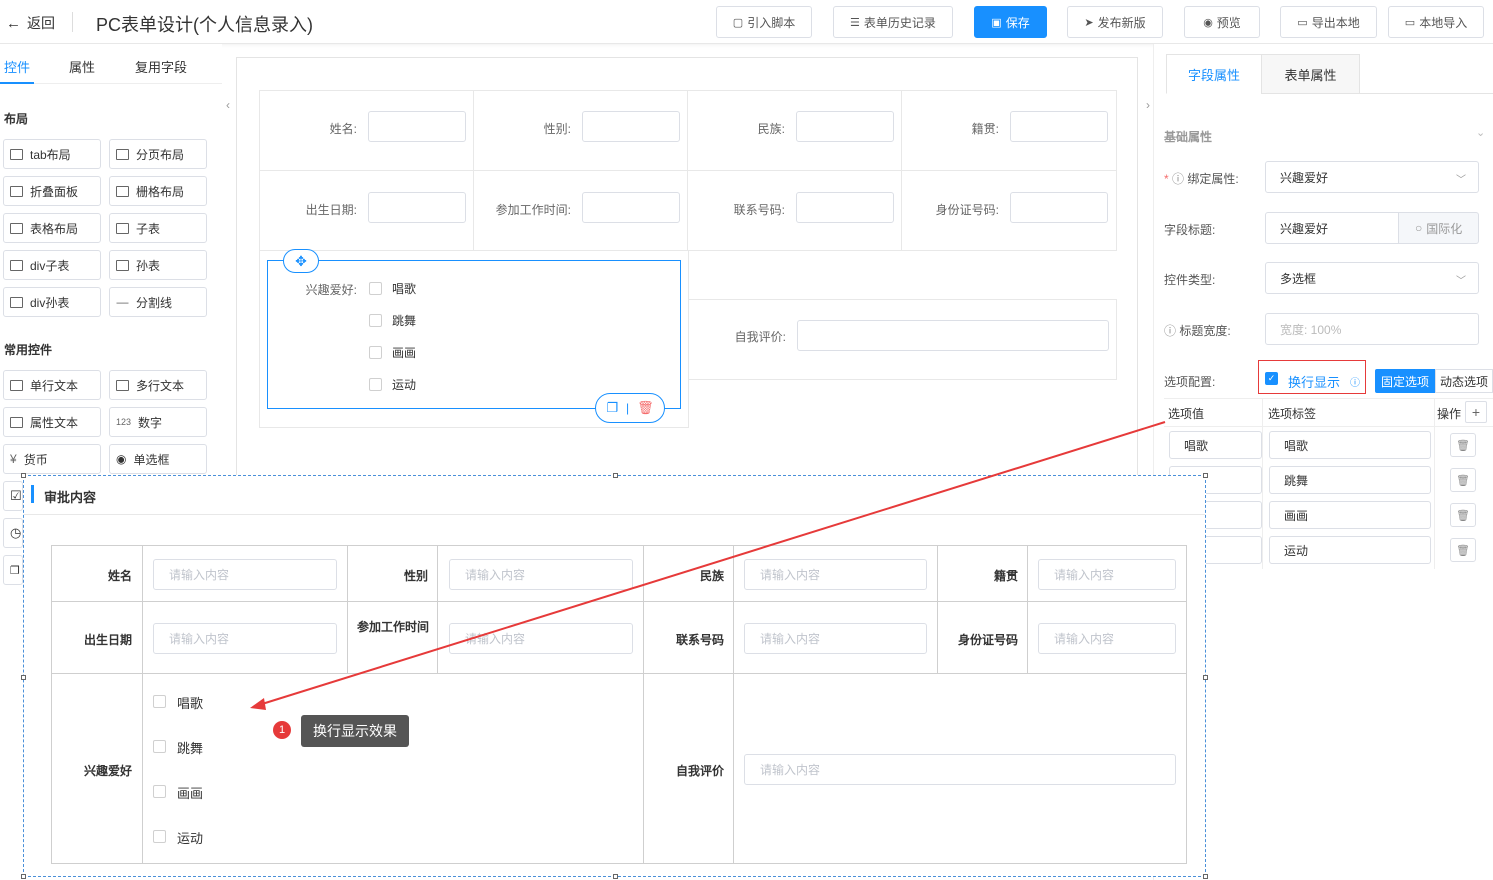 The height and width of the screenshot is (880, 1493). I want to click on preview-label: 出生日期, so click(107, 640).